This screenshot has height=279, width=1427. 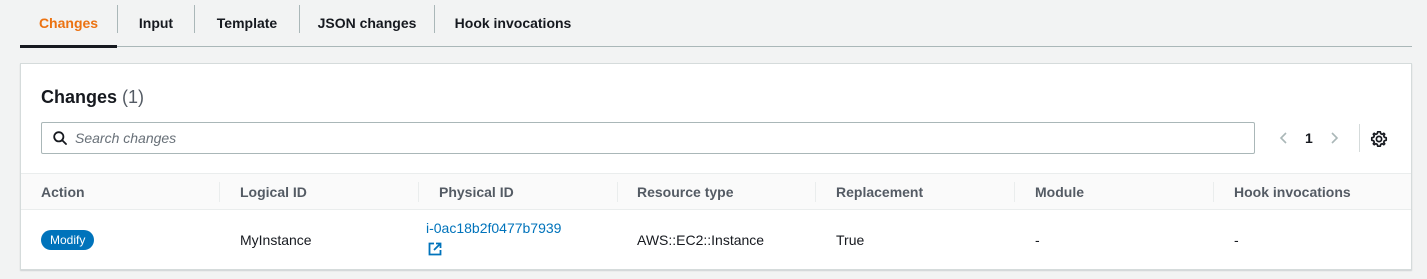 What do you see at coordinates (850, 240) in the screenshot?
I see `cell-replacement: True` at bounding box center [850, 240].